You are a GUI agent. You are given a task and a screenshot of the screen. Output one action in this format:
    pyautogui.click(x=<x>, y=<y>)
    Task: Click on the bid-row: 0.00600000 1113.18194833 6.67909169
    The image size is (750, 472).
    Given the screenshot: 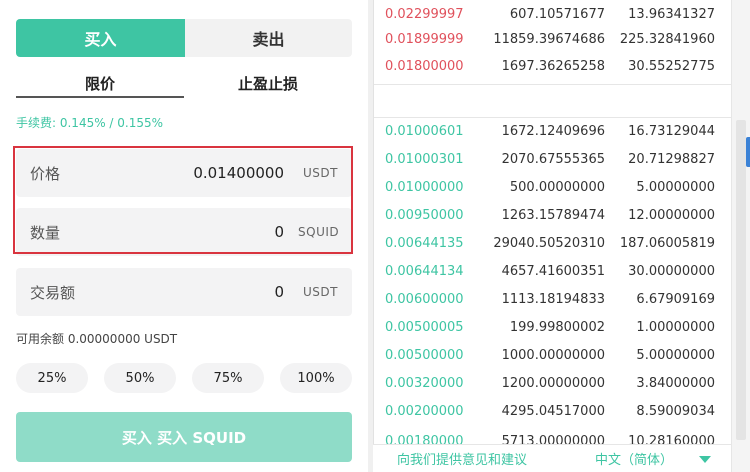 What is the action you would take?
    pyautogui.click(x=553, y=299)
    